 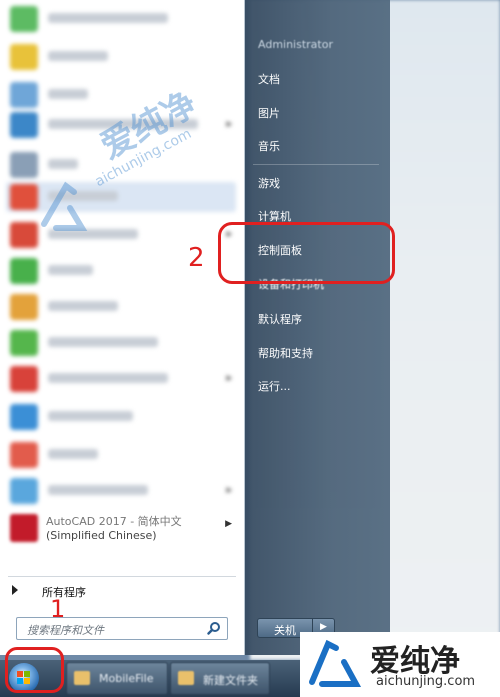 What do you see at coordinates (306, 253) in the screenshot?
I see `annotation-highlight-control-panel` at bounding box center [306, 253].